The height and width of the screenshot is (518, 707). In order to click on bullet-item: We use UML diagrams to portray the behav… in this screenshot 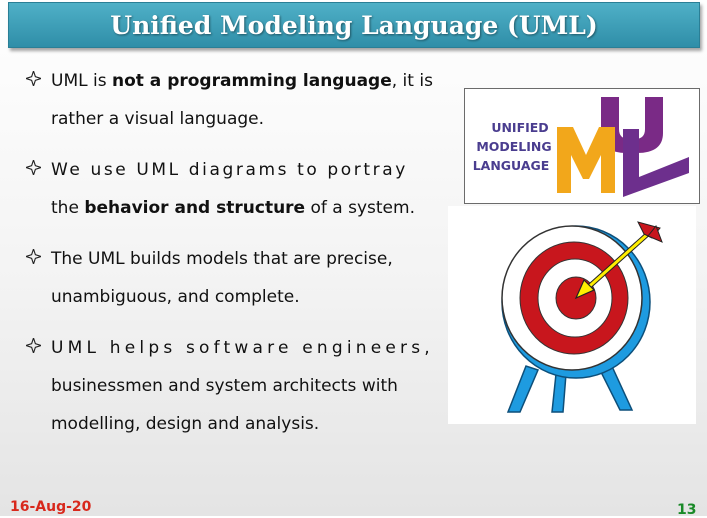, I will do `click(226, 189)`.